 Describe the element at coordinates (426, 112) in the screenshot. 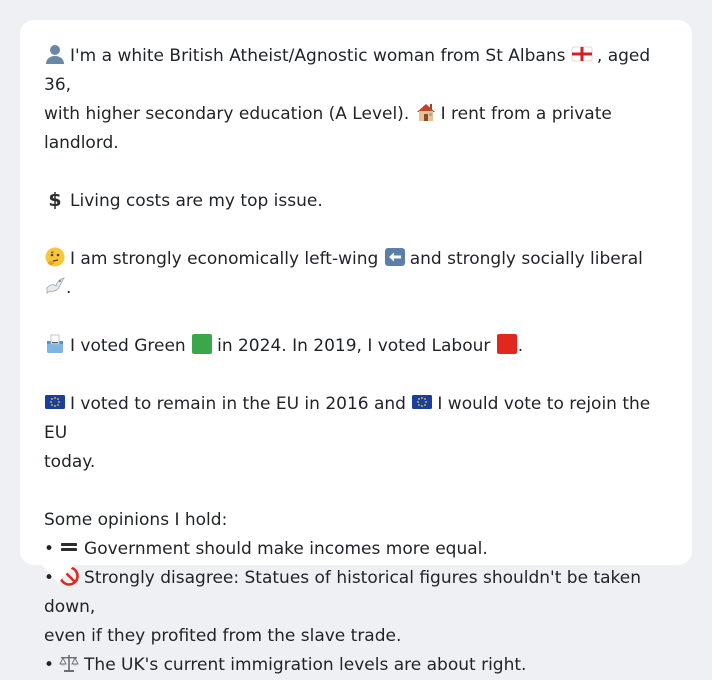

I see `house-icon` at that location.